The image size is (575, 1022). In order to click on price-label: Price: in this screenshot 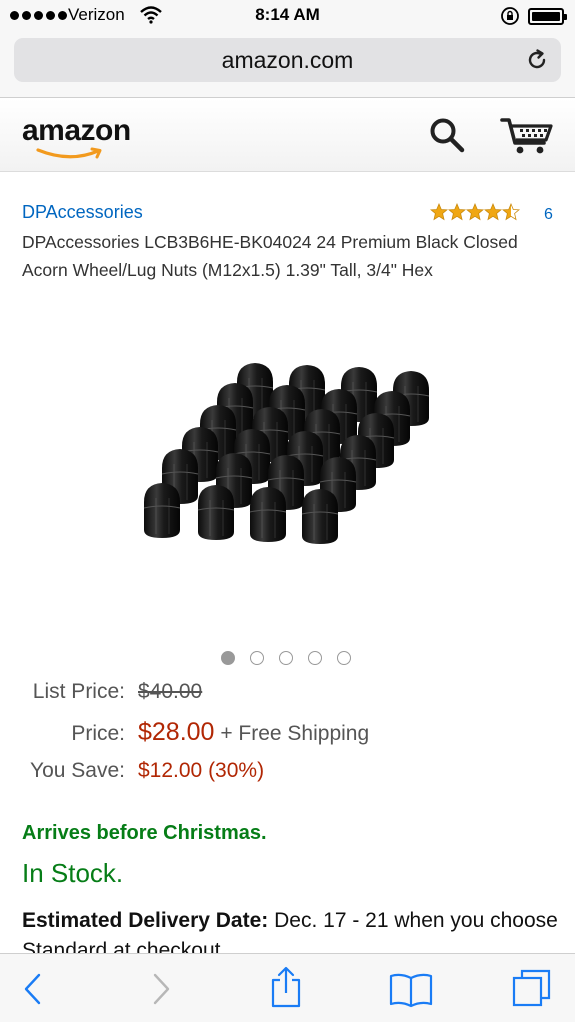, I will do `click(98, 733)`.